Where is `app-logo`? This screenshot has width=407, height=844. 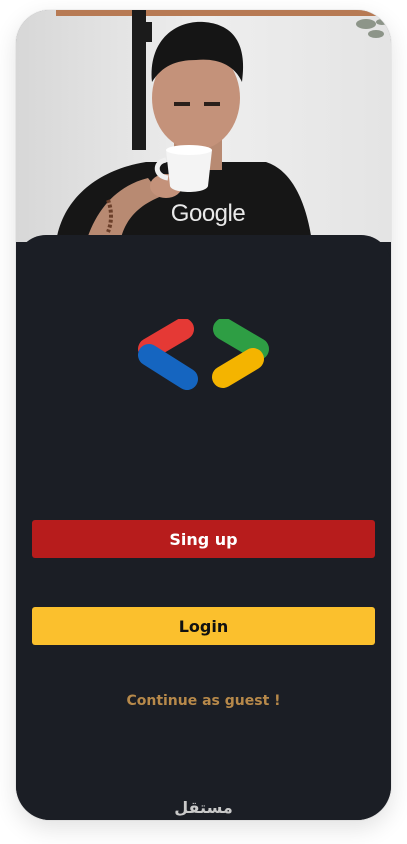 app-logo is located at coordinates (203, 359).